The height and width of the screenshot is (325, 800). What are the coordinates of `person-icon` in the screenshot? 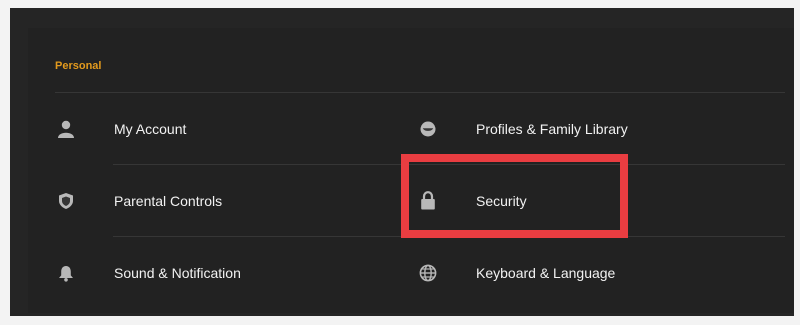 It's located at (66, 129).